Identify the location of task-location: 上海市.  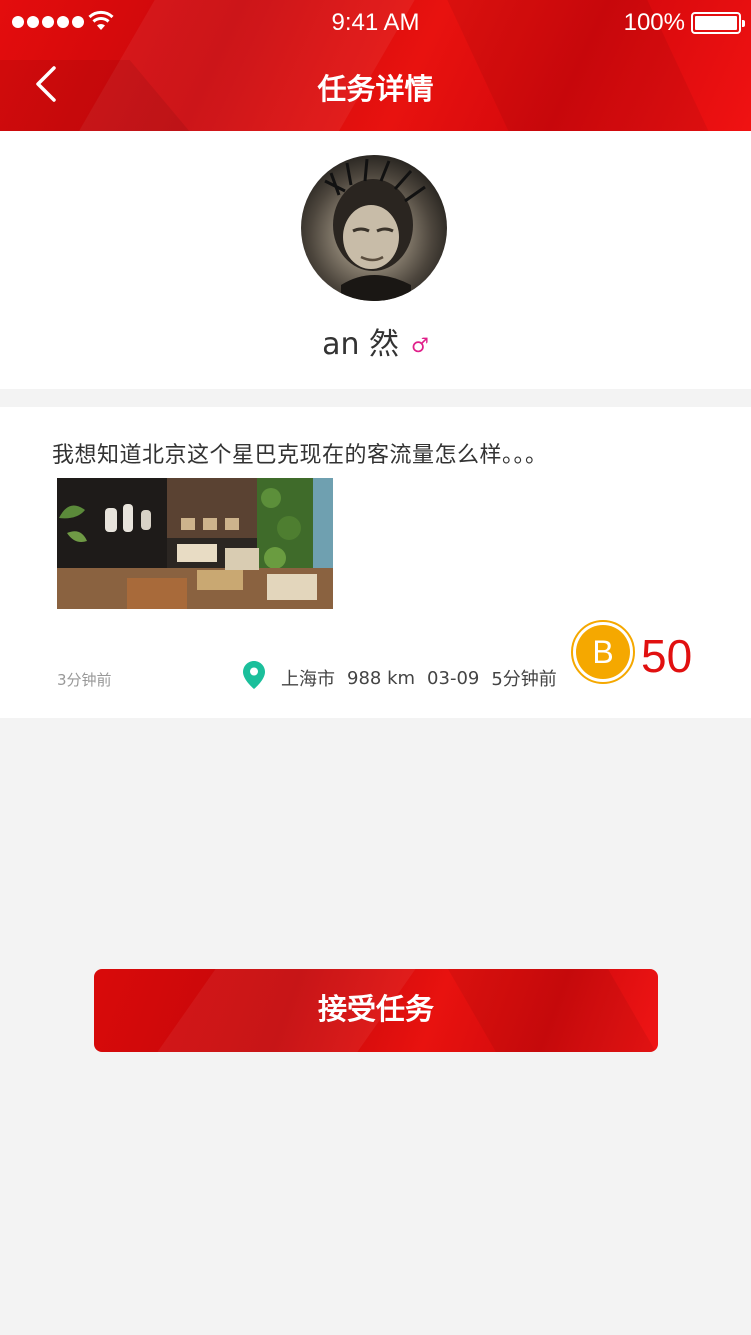
(308, 679).